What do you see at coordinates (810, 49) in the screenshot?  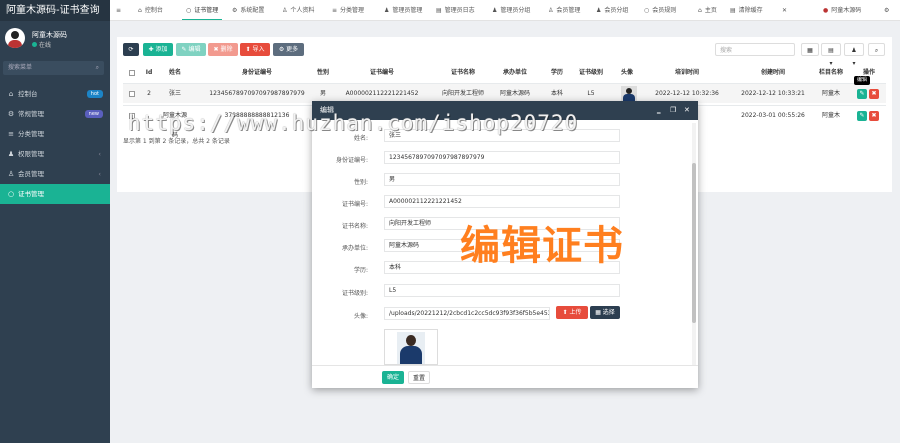 I see `columns-icon: ▦` at bounding box center [810, 49].